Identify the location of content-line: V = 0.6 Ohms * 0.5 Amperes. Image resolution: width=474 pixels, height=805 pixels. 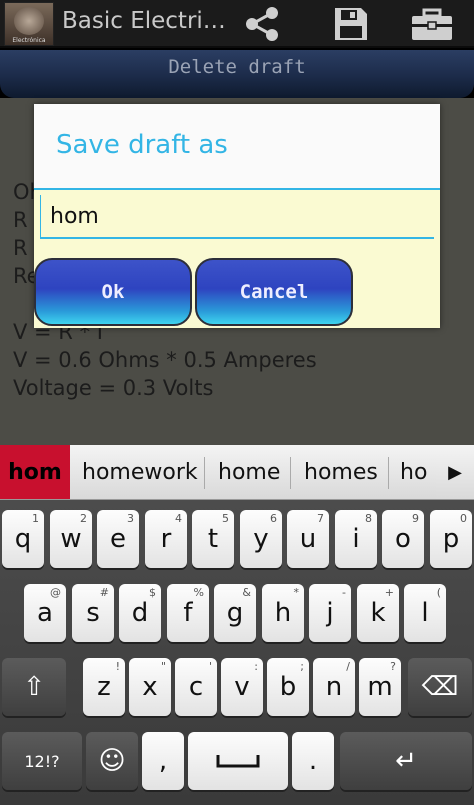
(165, 360).